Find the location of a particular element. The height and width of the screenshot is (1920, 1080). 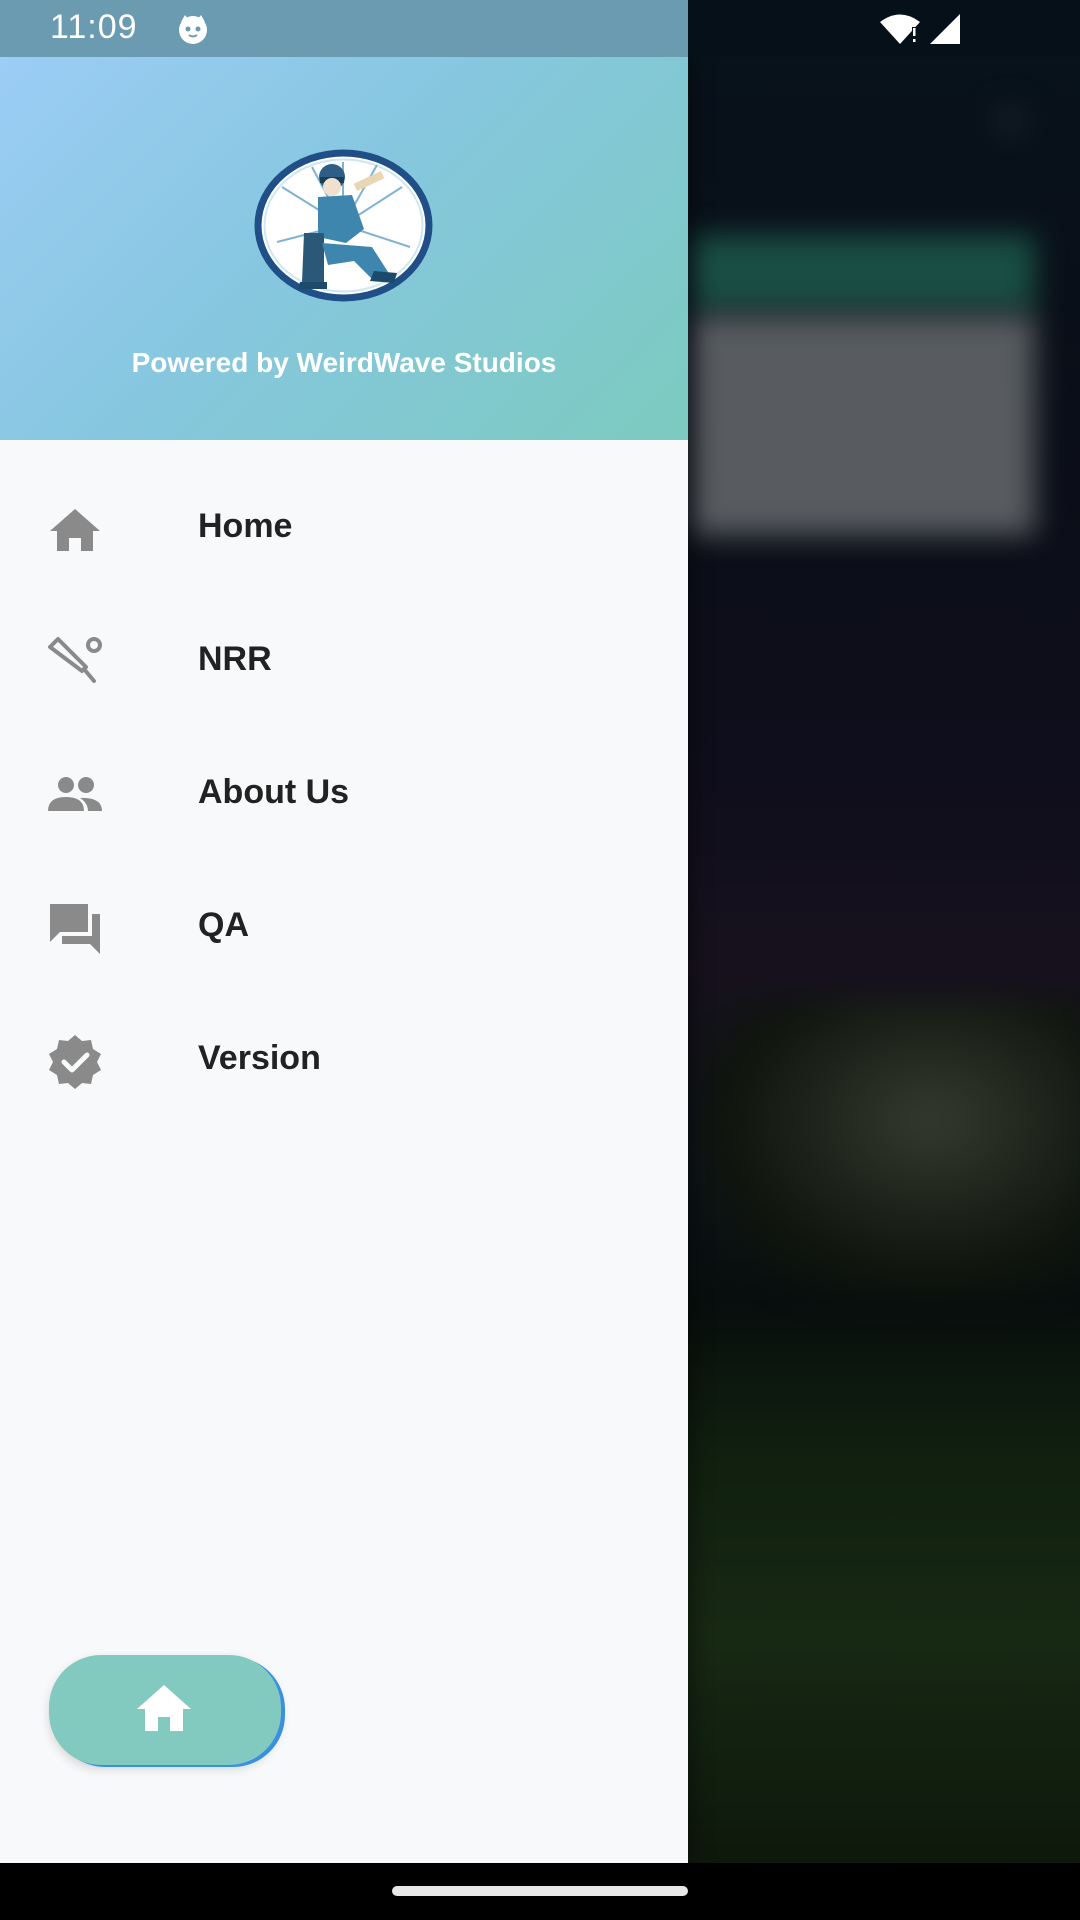

powered-by-text: Powered by WeirdWave Studios is located at coordinates (344, 362).